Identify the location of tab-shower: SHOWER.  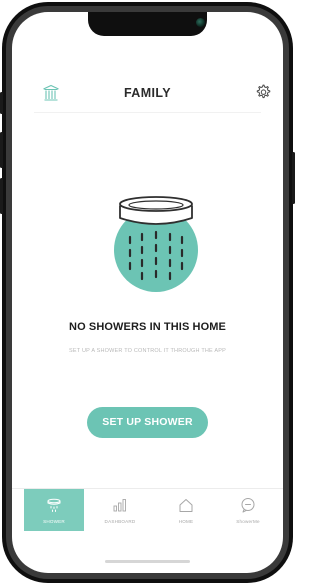
(54, 510).